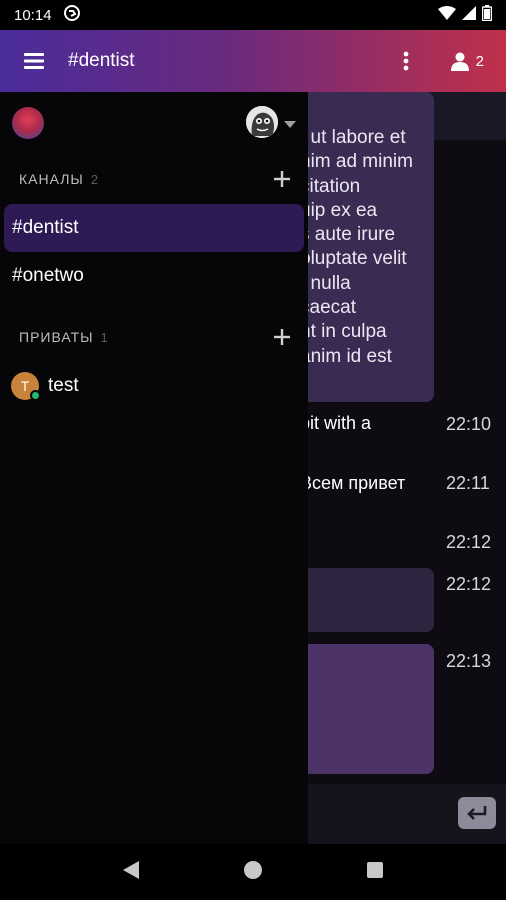  I want to click on hamburger-icon, so click(34, 61).